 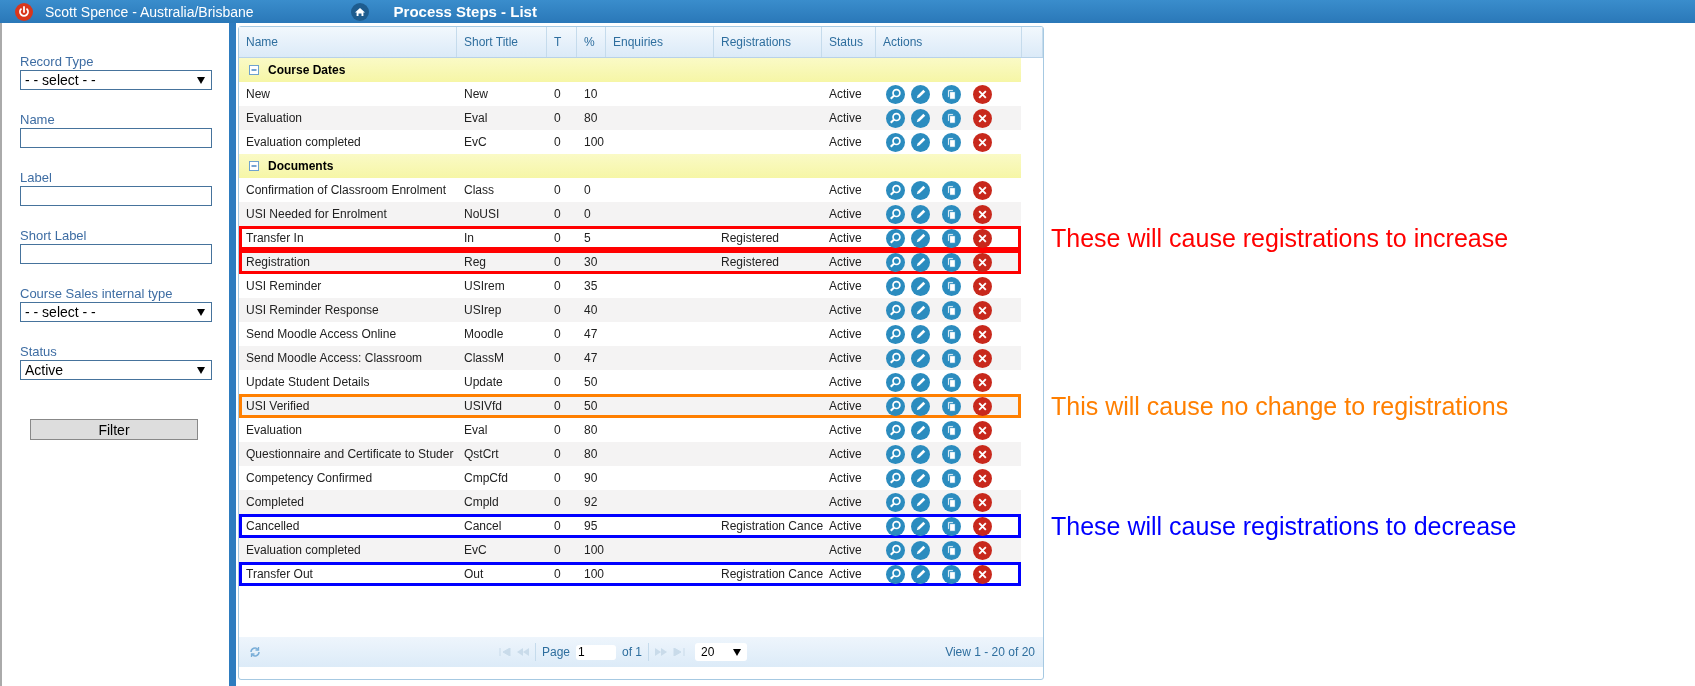 I want to click on column-header: Registrations, so click(x=768, y=42).